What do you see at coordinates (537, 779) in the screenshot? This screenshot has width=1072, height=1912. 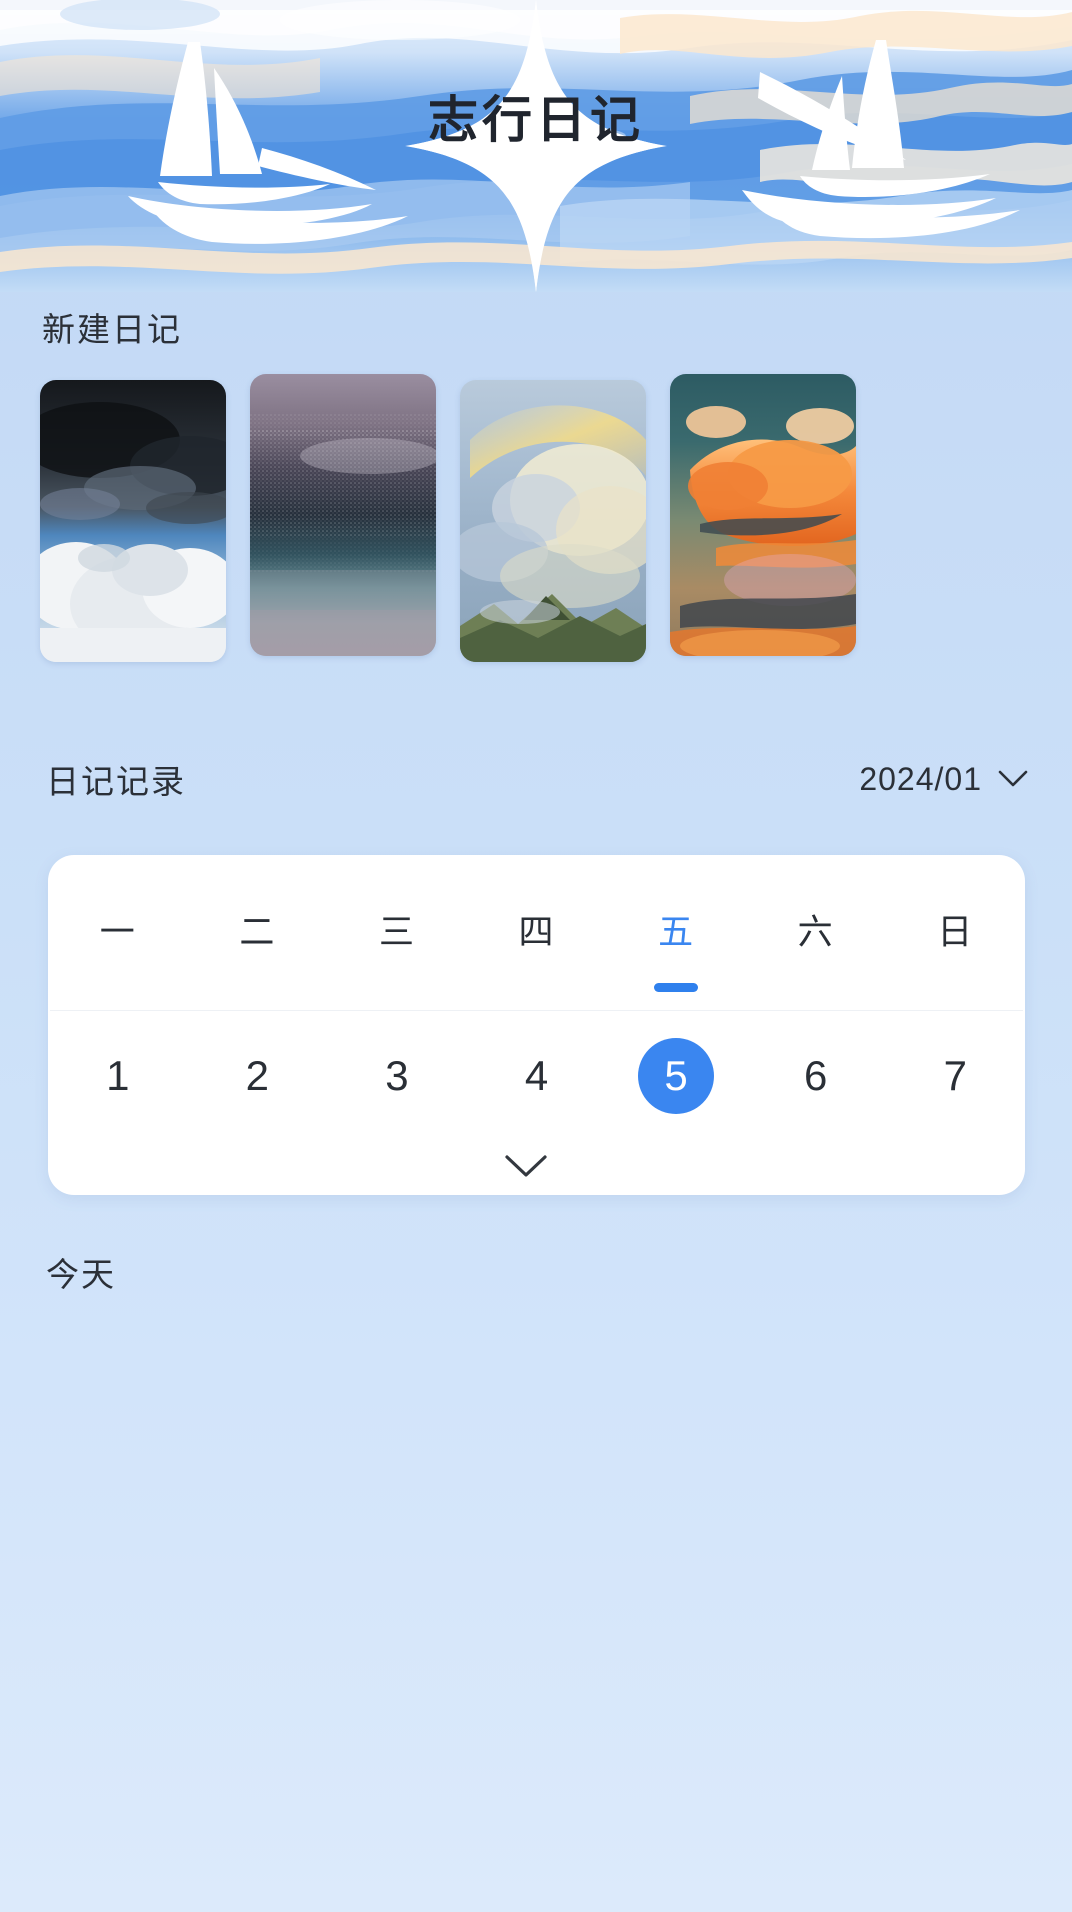 I see `records-header: 日记记录 2024/01` at bounding box center [537, 779].